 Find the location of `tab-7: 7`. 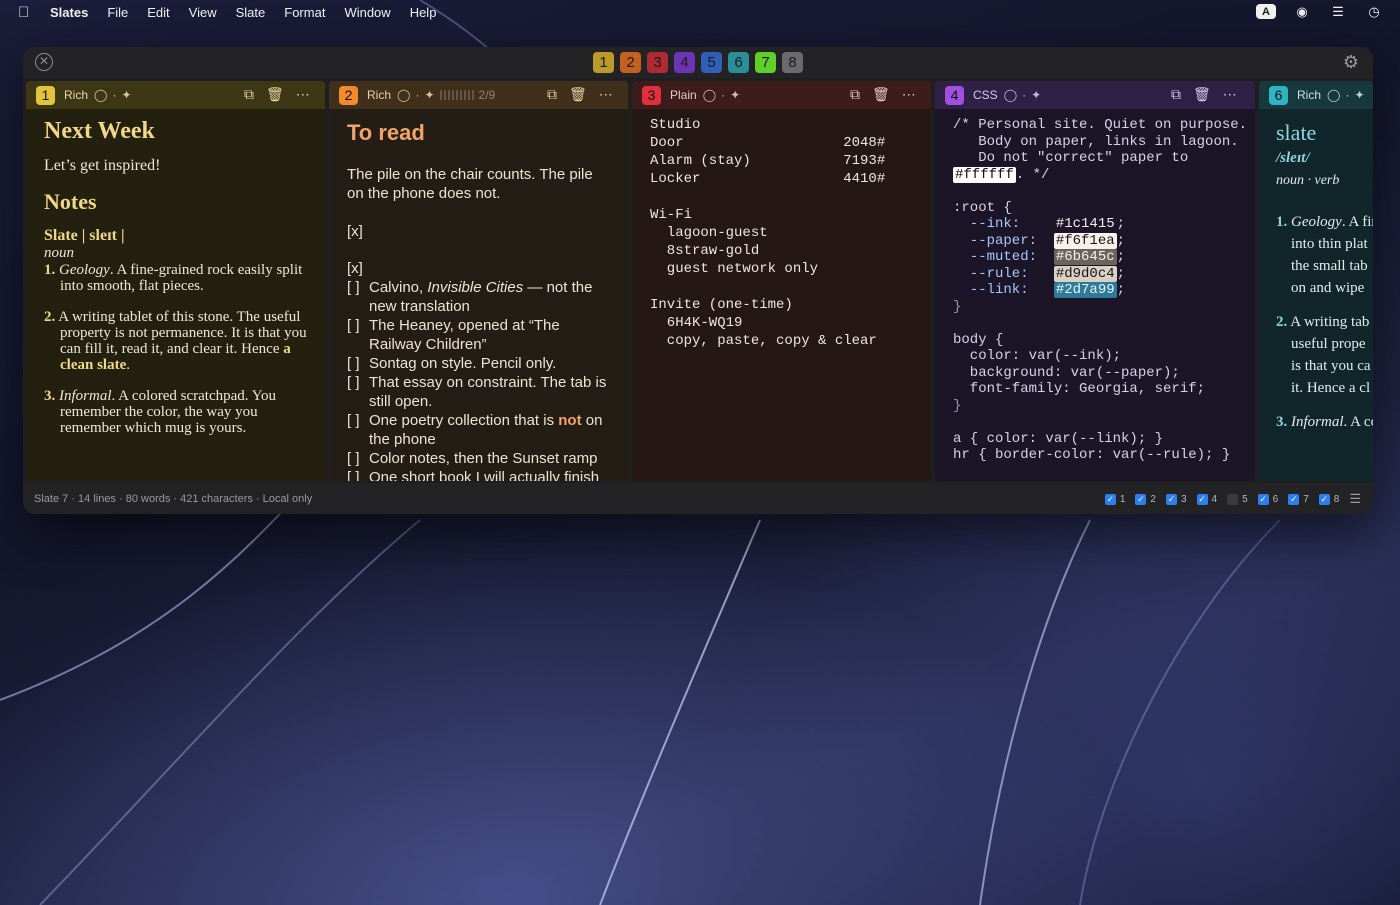

tab-7: 7 is located at coordinates (765, 62).